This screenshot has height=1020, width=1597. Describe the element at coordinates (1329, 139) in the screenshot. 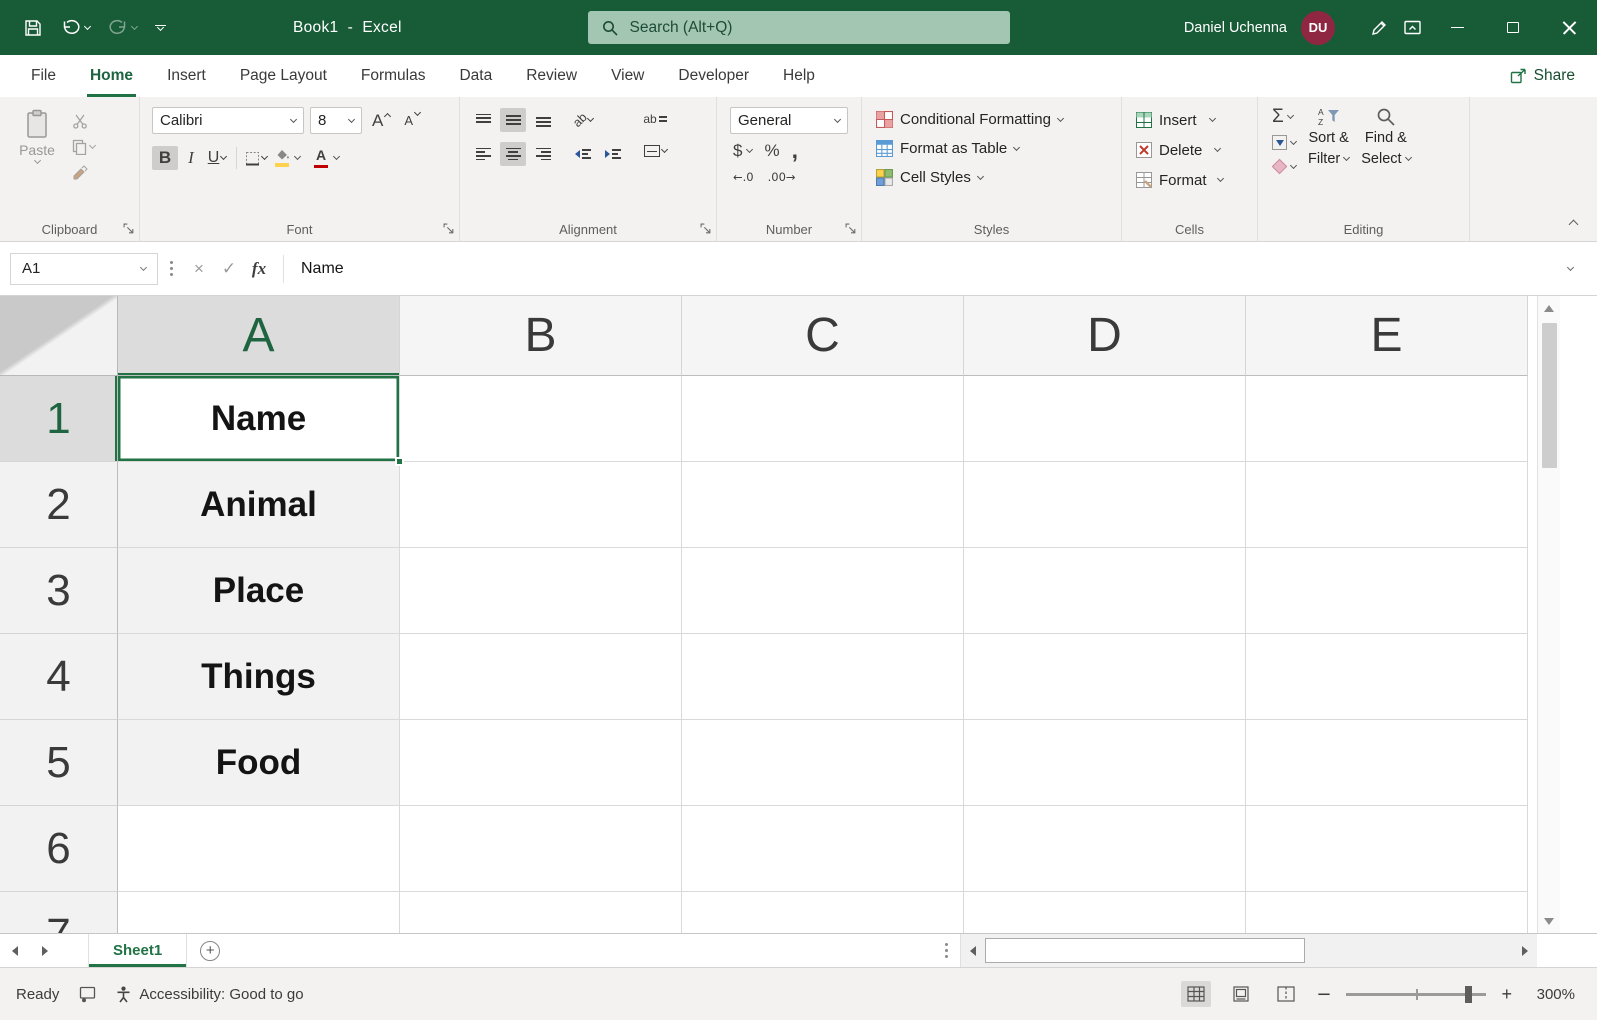

I see `sort-filter-button: AZ Sort & Filter` at that location.